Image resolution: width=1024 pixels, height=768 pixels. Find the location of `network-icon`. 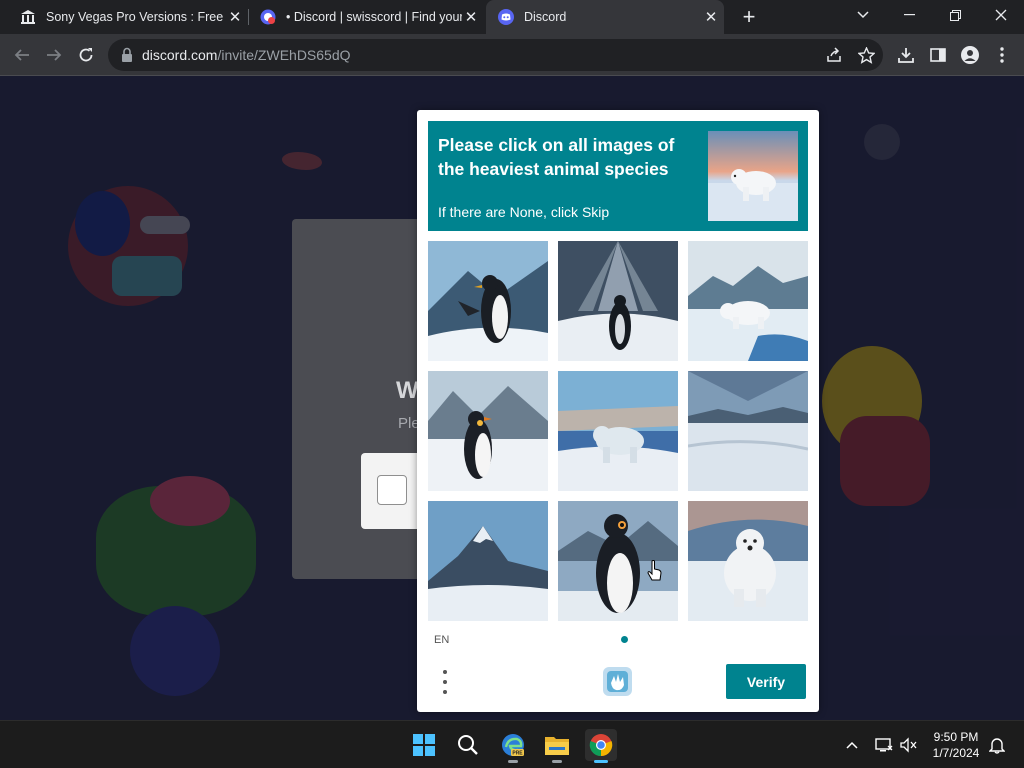

network-icon is located at coordinates (884, 745).